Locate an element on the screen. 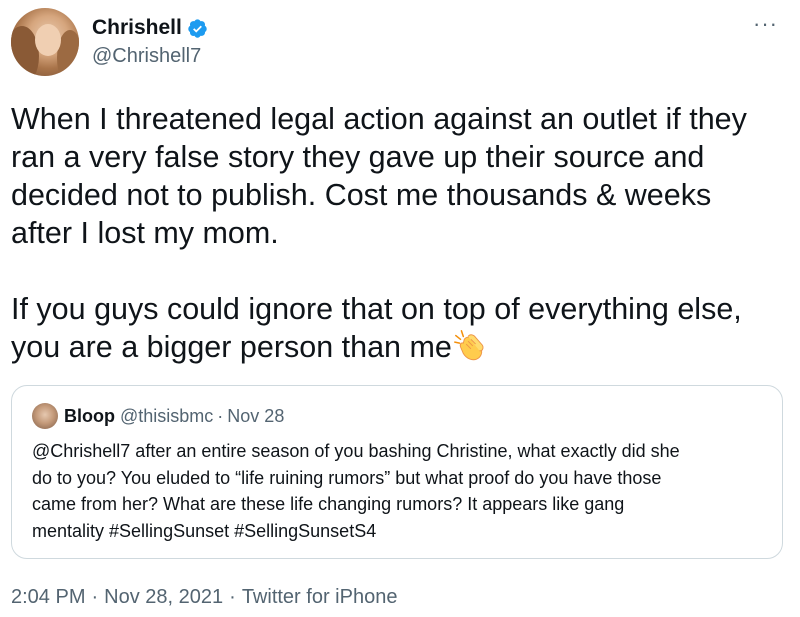  author-avatar is located at coordinates (45, 42).